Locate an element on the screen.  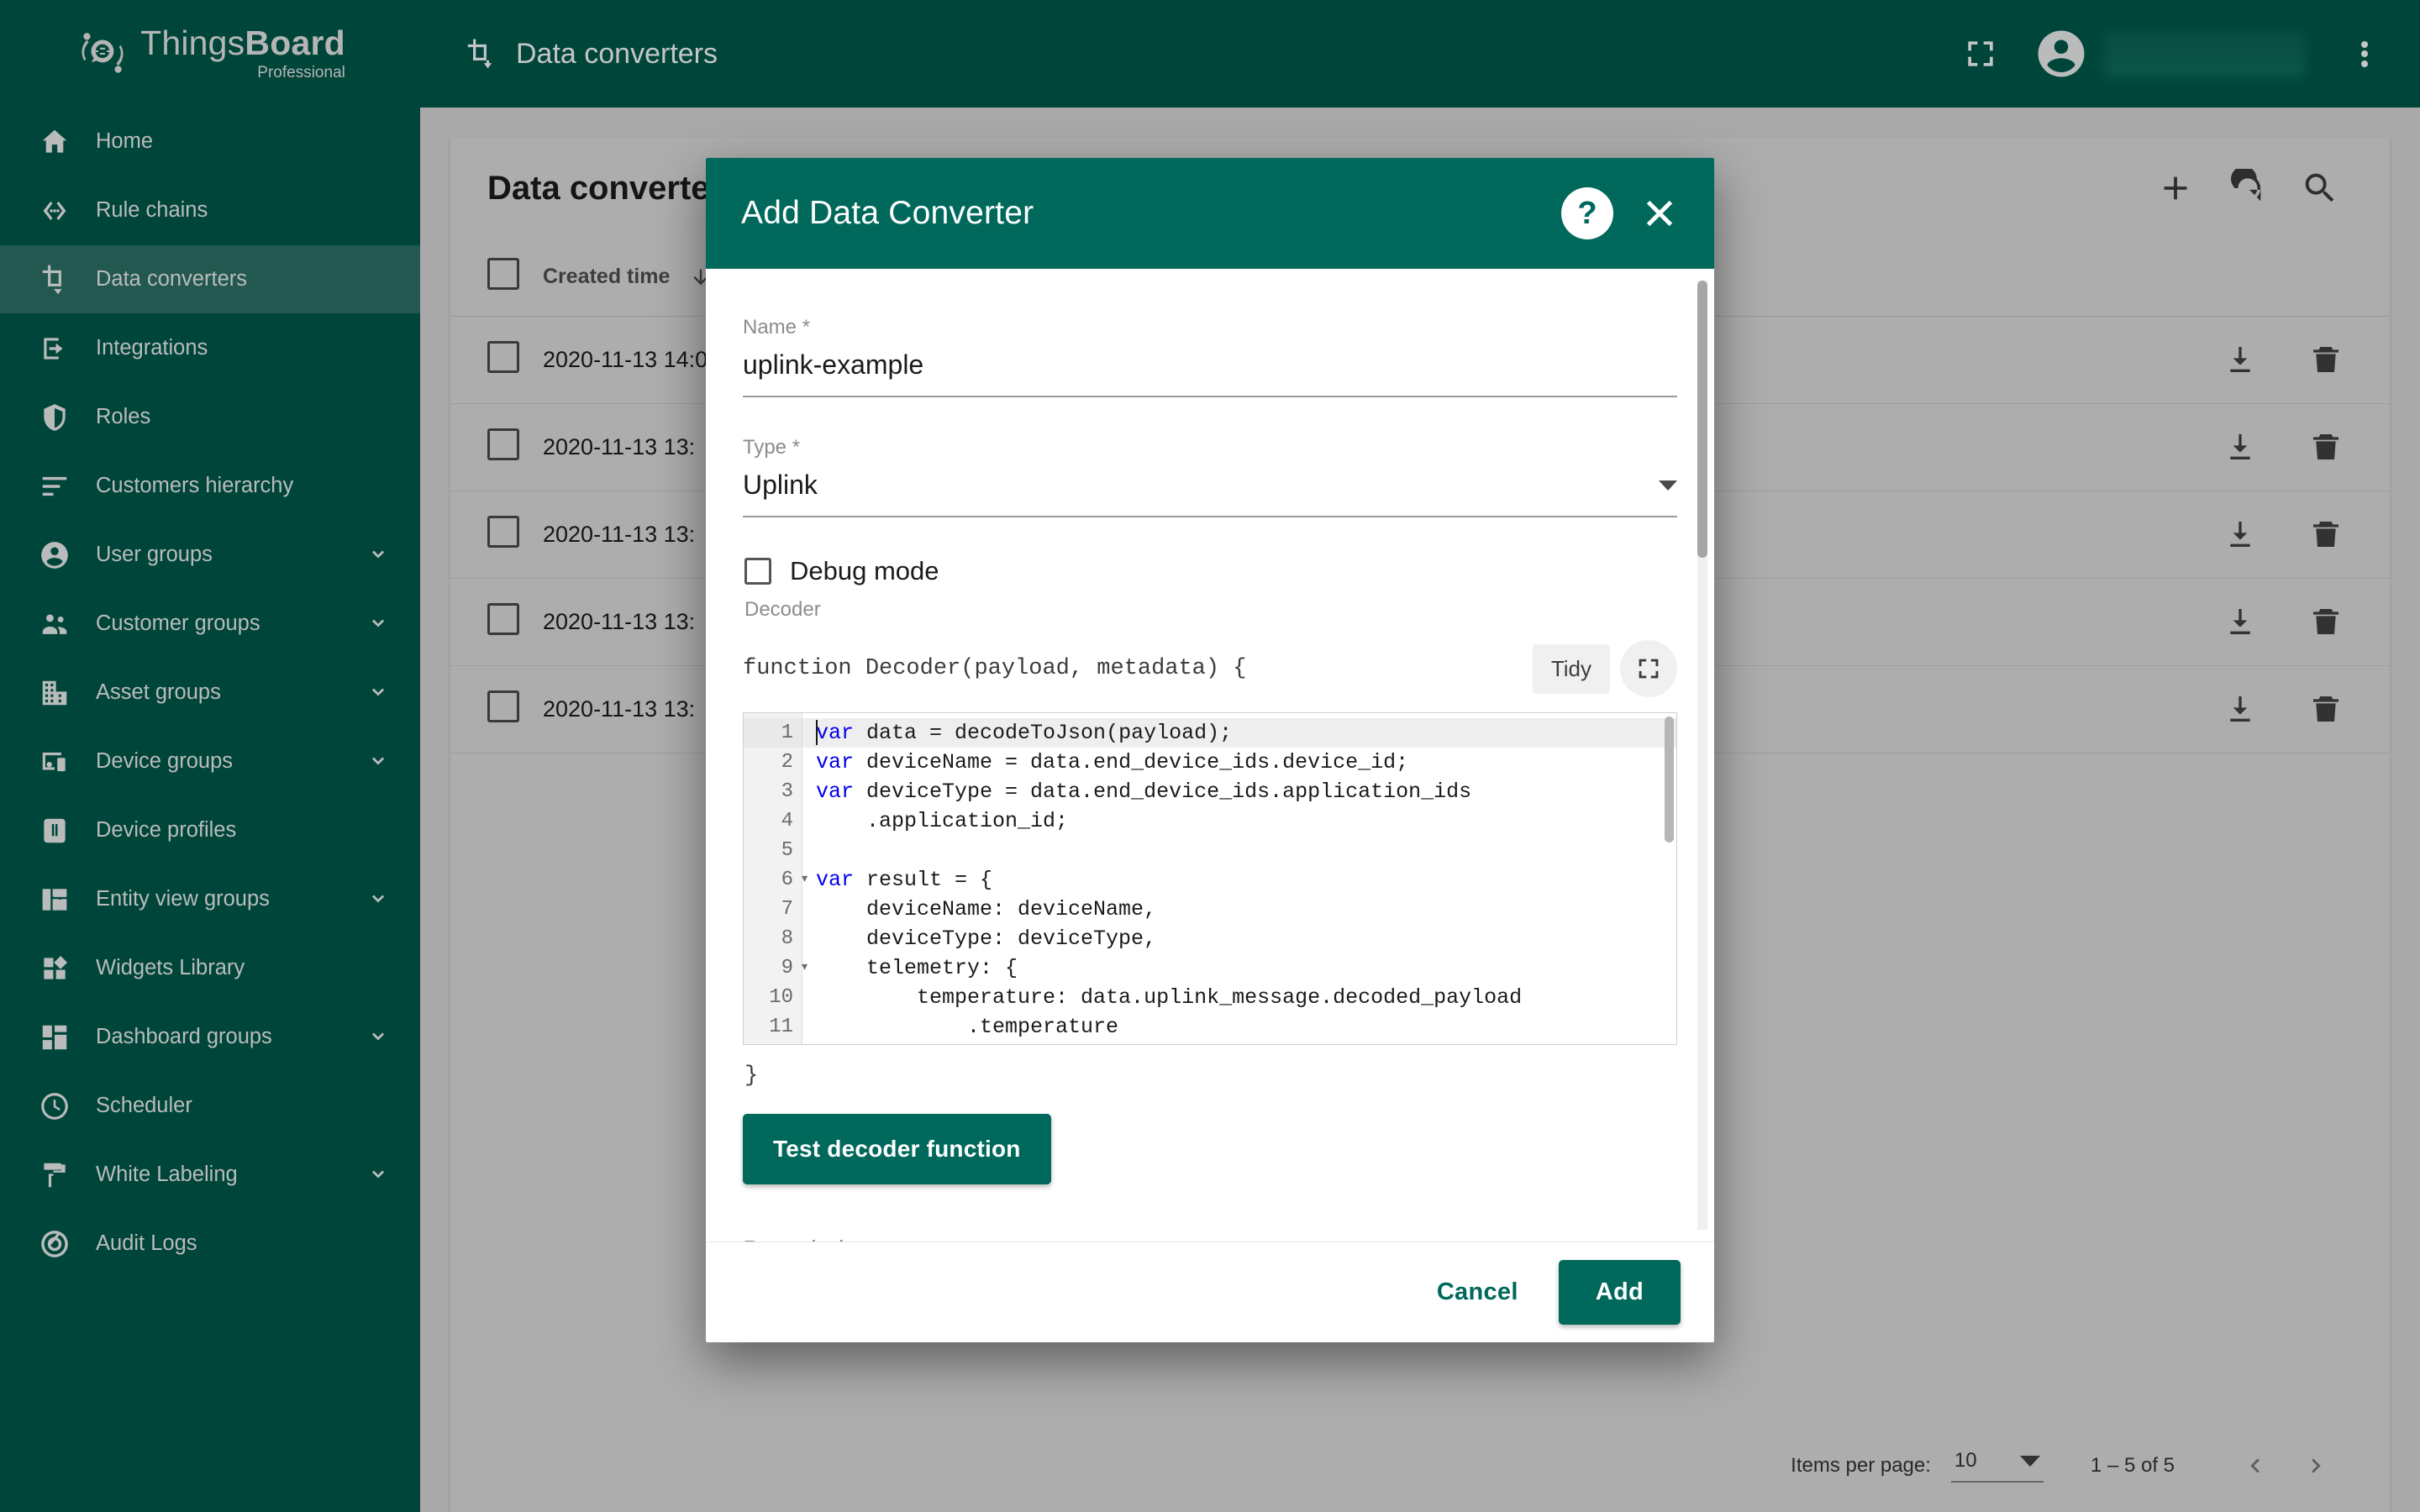
editor-gutter: 123456▾789▾101112 is located at coordinates (777, 879).